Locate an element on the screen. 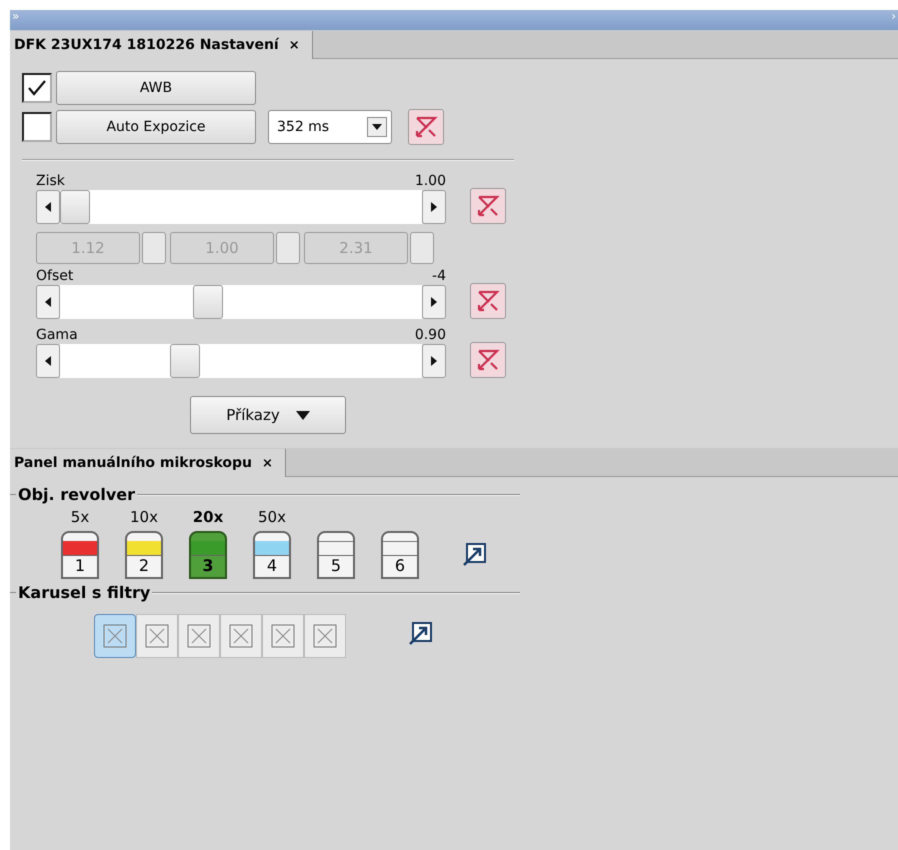  slider-value: 1.00 is located at coordinates (430, 181).